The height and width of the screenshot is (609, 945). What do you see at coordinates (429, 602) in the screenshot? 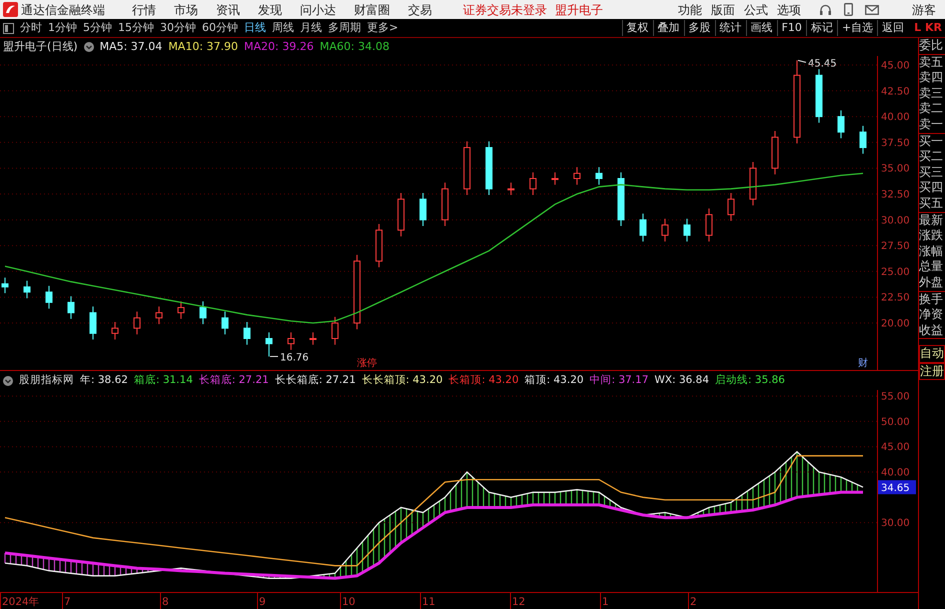
I see `date-axis-label: 11` at bounding box center [429, 602].